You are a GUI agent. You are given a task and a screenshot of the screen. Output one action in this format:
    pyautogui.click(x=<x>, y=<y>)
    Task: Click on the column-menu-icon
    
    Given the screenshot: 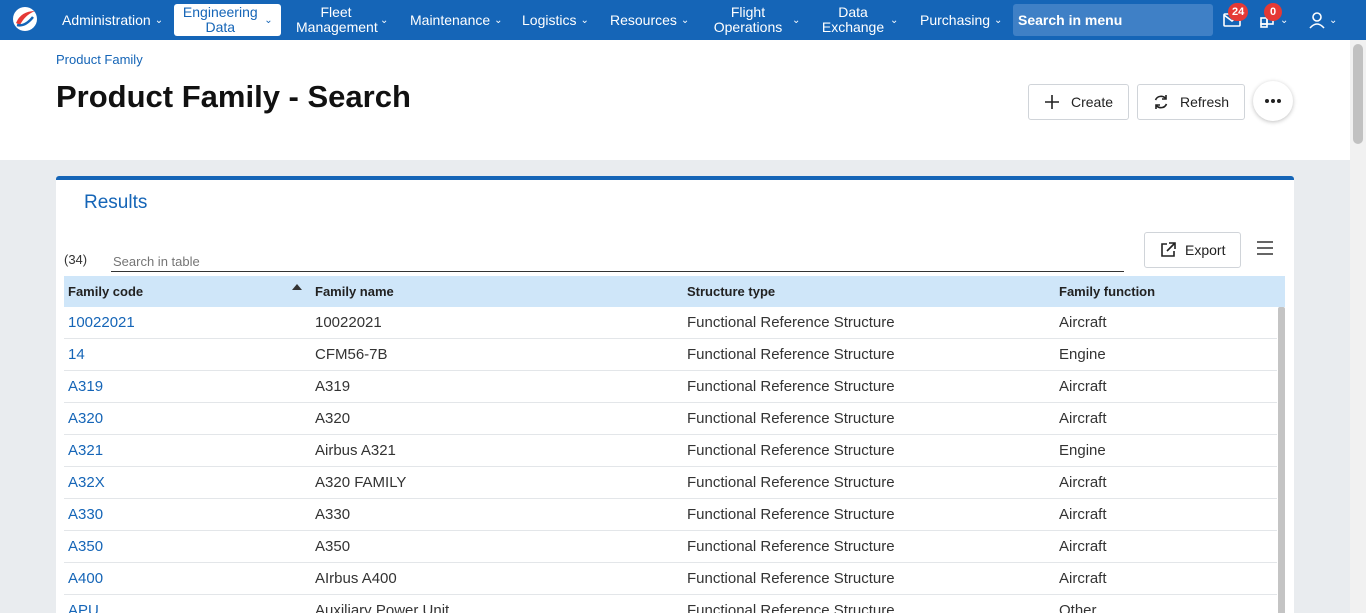 What is the action you would take?
    pyautogui.click(x=1265, y=248)
    